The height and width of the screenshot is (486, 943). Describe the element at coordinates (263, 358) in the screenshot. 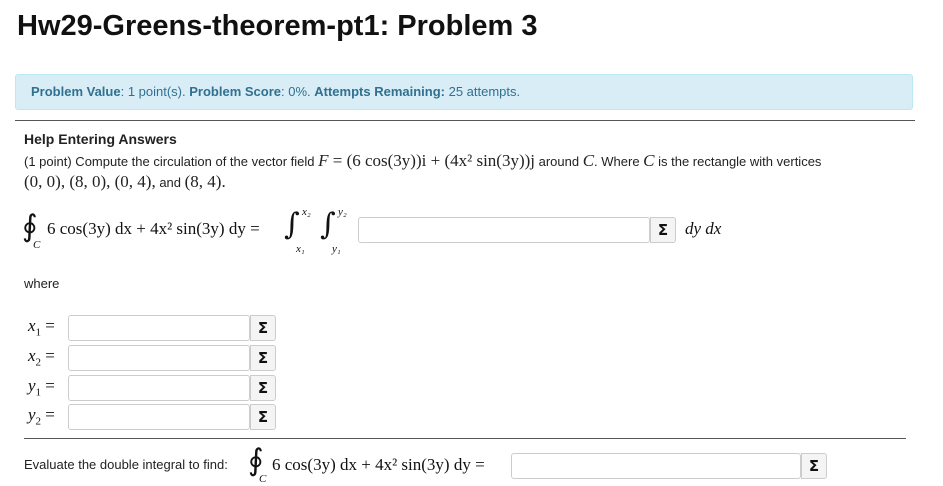

I see `x2-equation-editor-button: Σ` at that location.